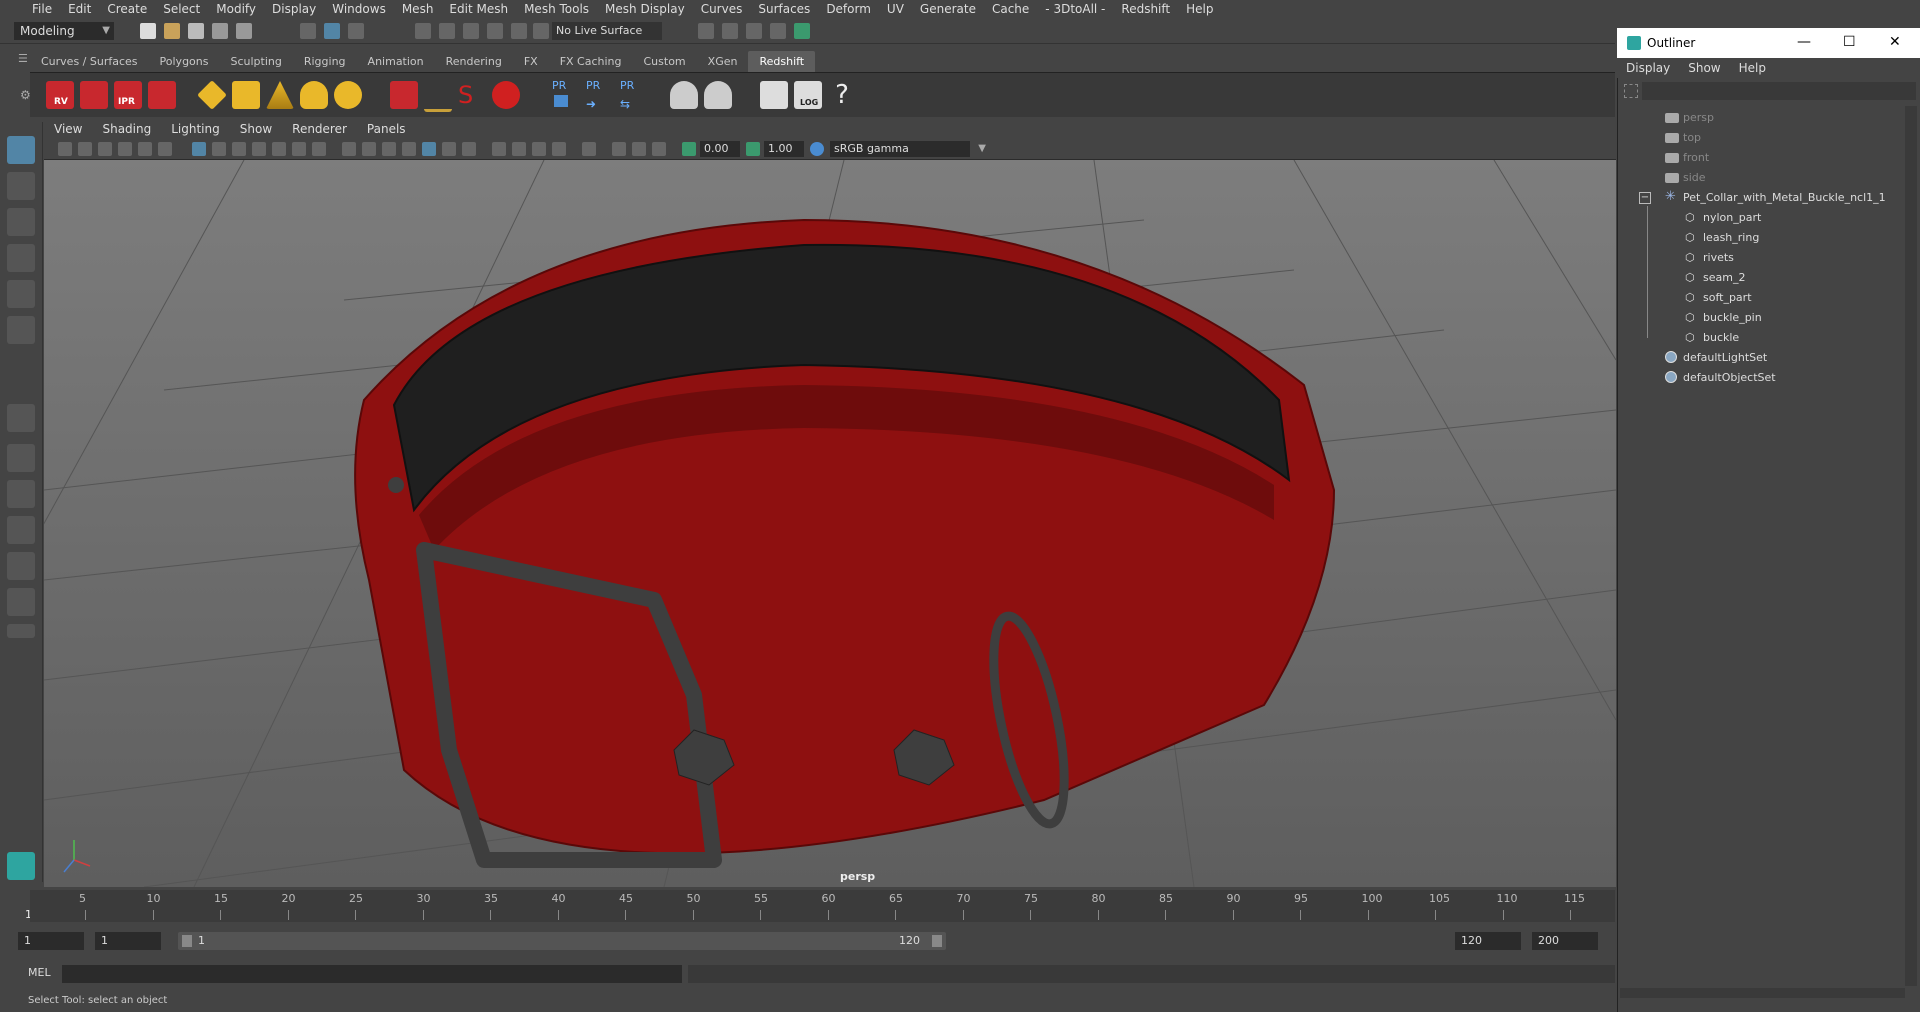 Image resolution: width=1920 pixels, height=1012 pixels. Describe the element at coordinates (1488, 941) in the screenshot. I see `playback-end-field: 120` at that location.